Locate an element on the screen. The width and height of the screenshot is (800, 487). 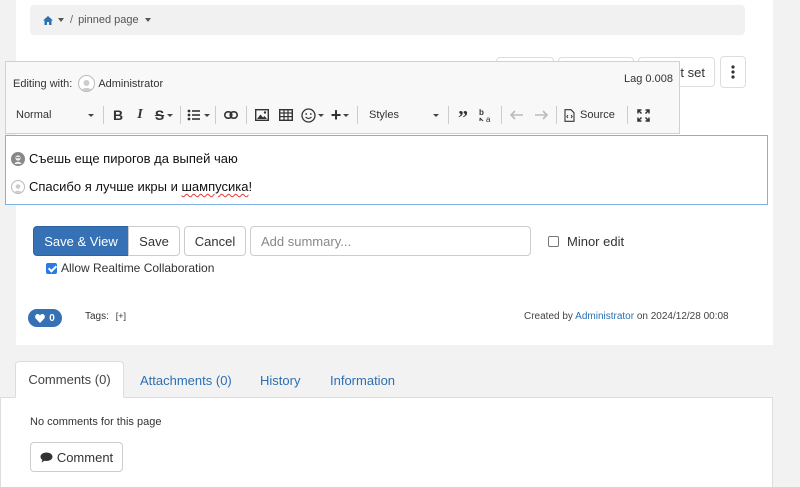
bulleted-list-icon is located at coordinates (198, 115).